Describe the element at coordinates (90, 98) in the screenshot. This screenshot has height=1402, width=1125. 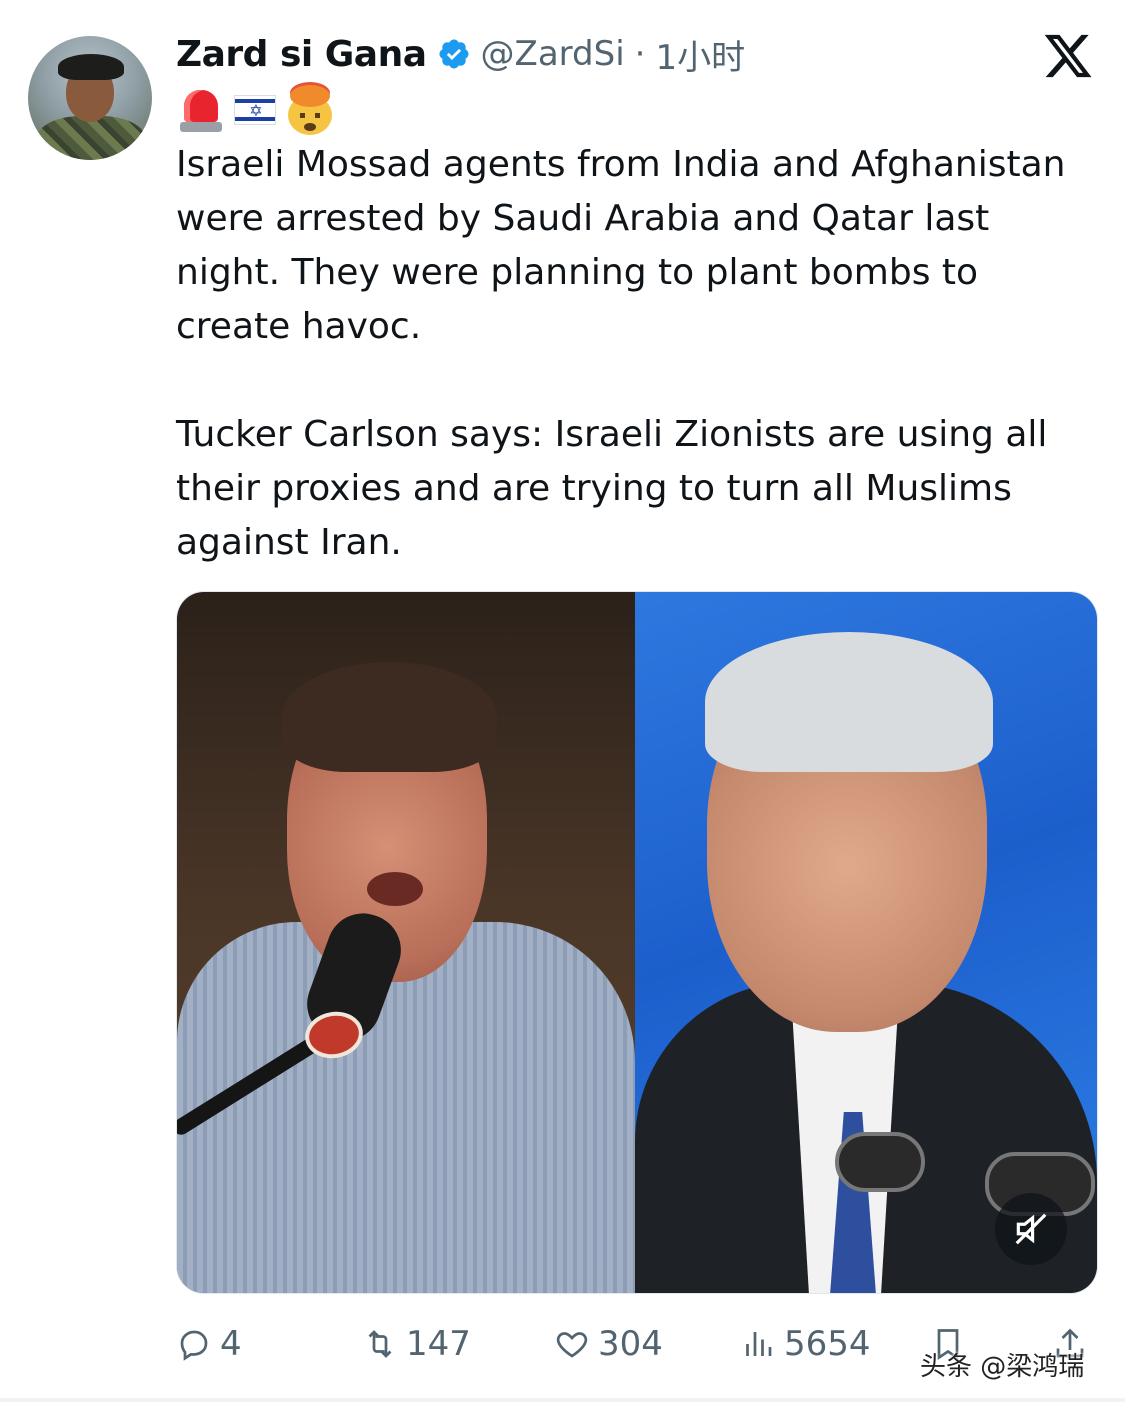
I see `avatar` at that location.